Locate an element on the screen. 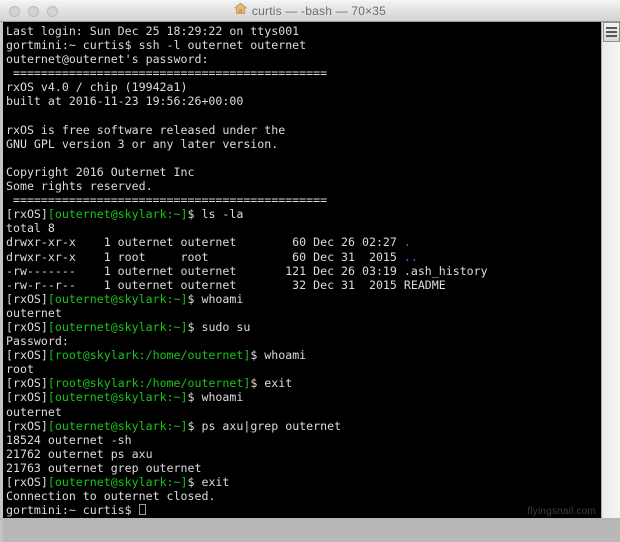 Image resolution: width=620 pixels, height=542 pixels. terminal-line: [rxOS][outernet@skylark:~]$ ls -la is located at coordinates (247, 214).